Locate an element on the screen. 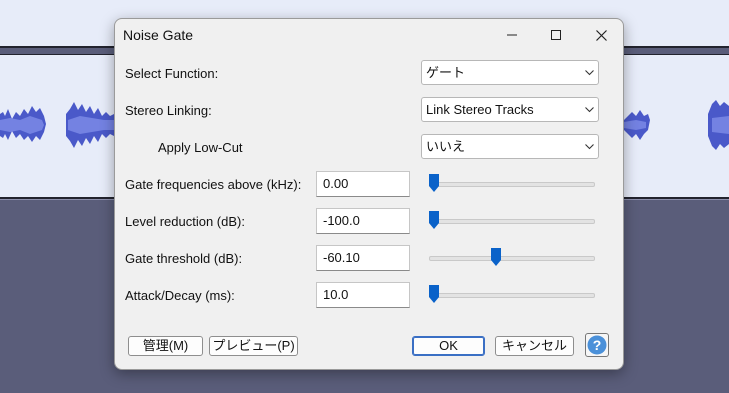 This screenshot has height=393, width=729. close-button is located at coordinates (601, 35).